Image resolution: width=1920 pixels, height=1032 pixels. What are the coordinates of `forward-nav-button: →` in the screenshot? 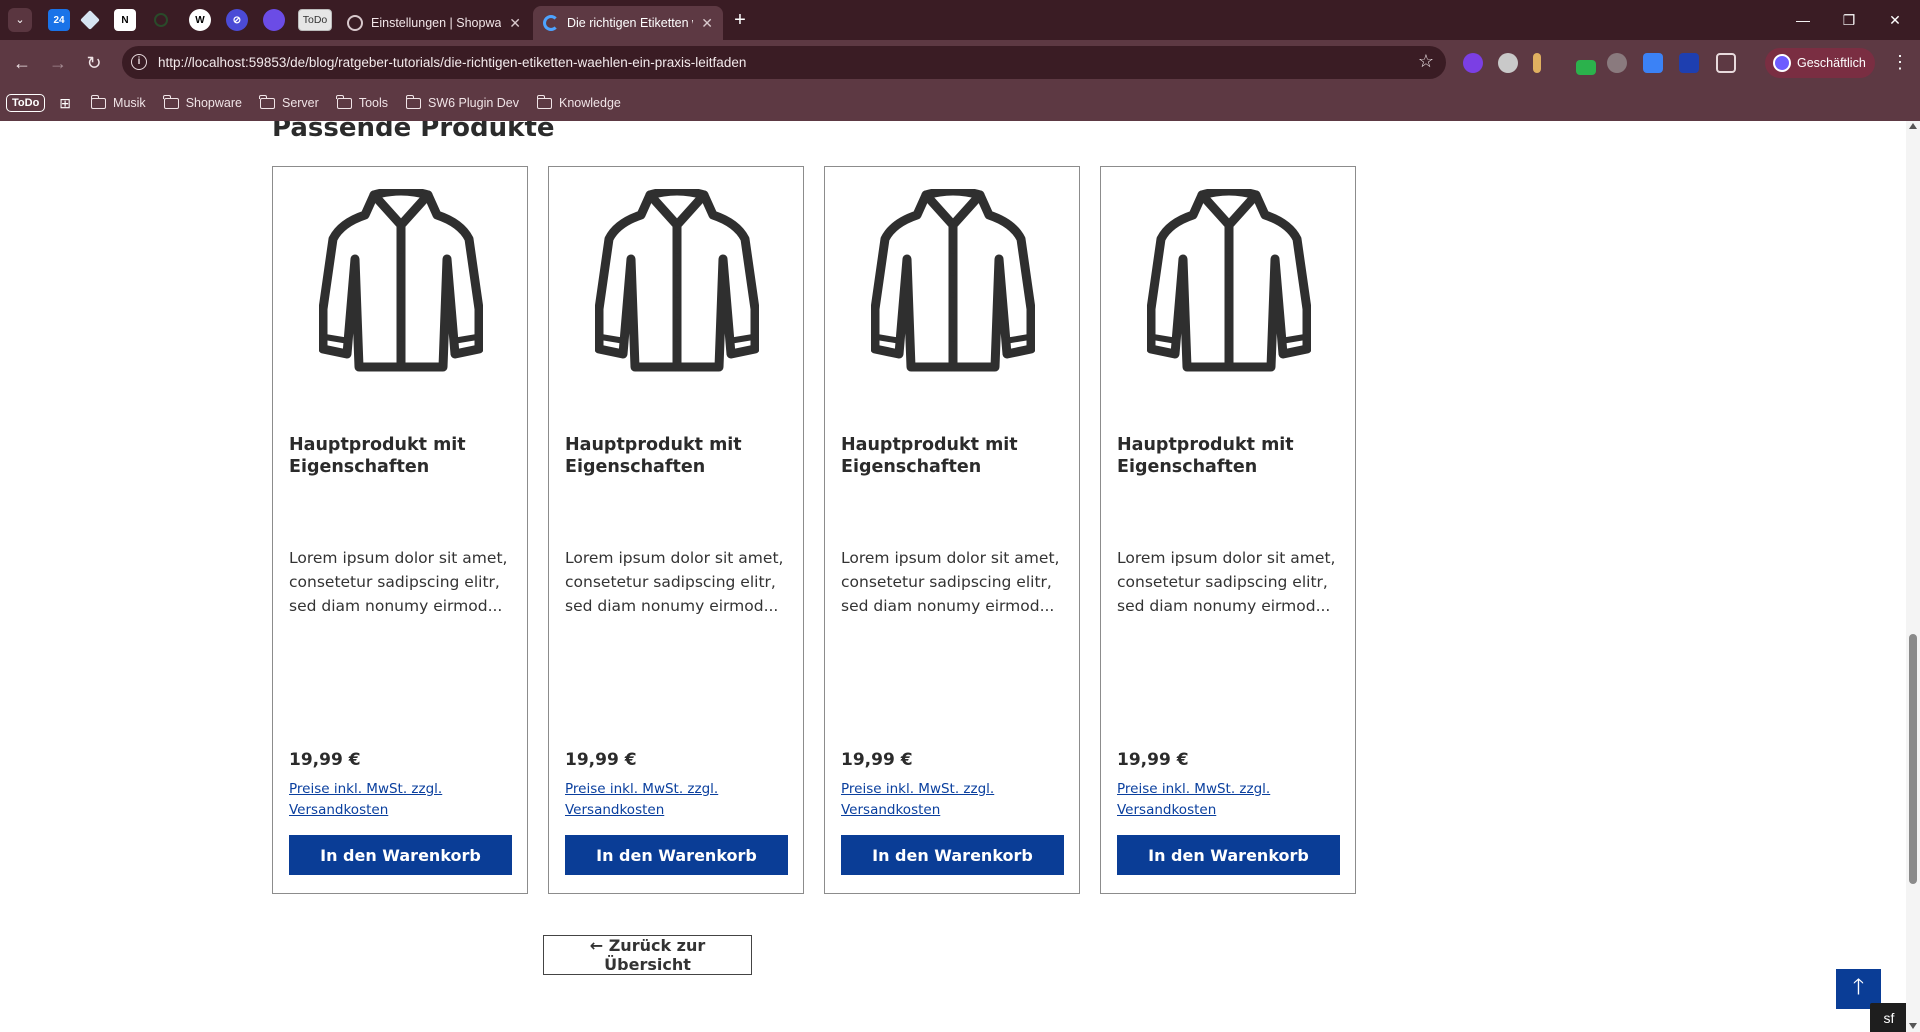 It's located at (58, 63).